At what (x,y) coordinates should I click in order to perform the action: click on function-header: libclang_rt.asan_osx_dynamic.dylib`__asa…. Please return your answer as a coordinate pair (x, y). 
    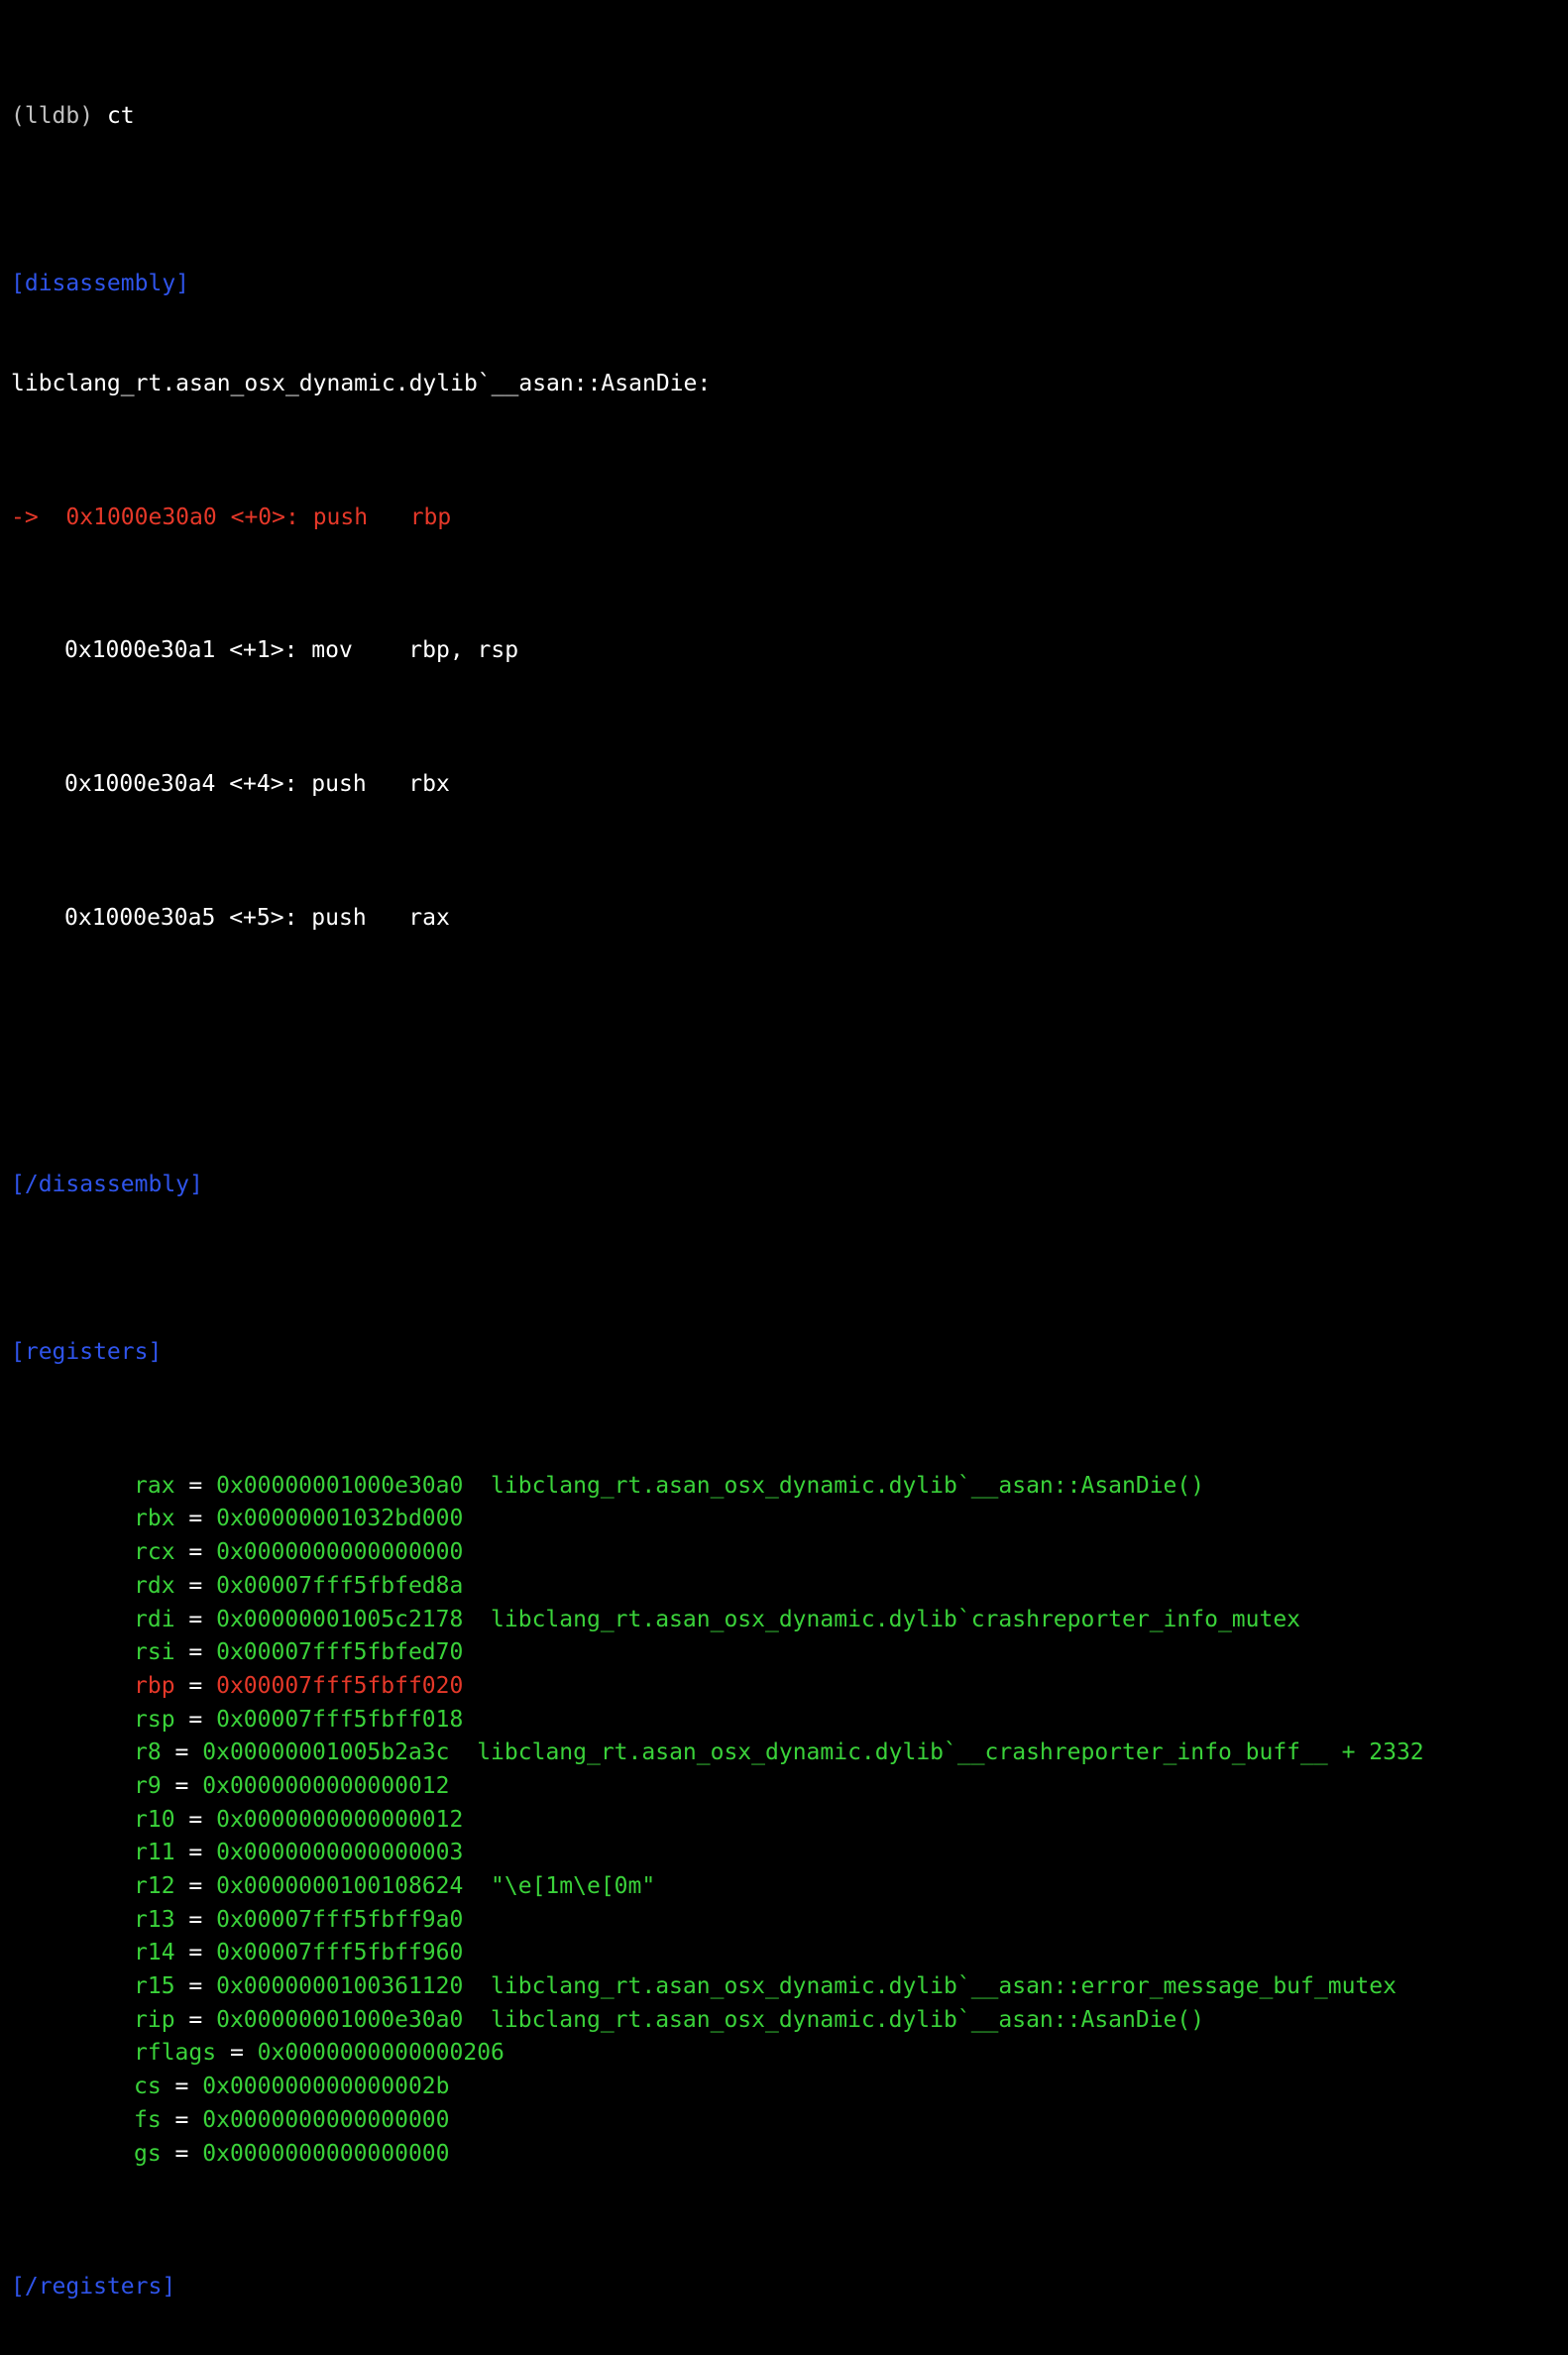
    Looking at the image, I should click on (361, 383).